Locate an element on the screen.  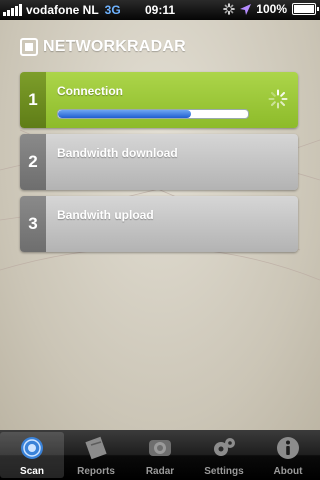
step-label: Bandwidth download is located at coordinates (117, 153).